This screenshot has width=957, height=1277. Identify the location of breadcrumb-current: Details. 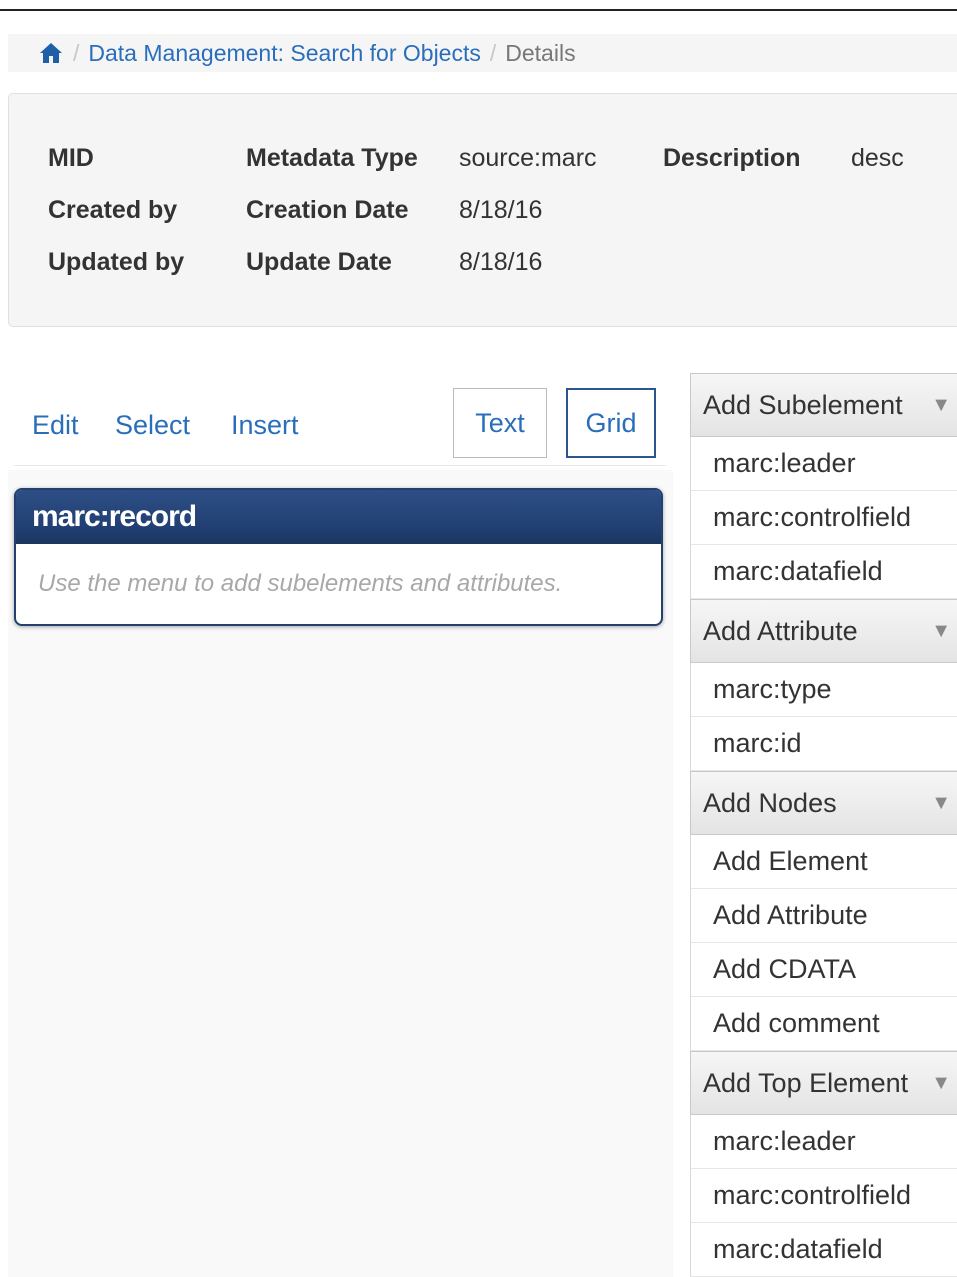
(540, 52).